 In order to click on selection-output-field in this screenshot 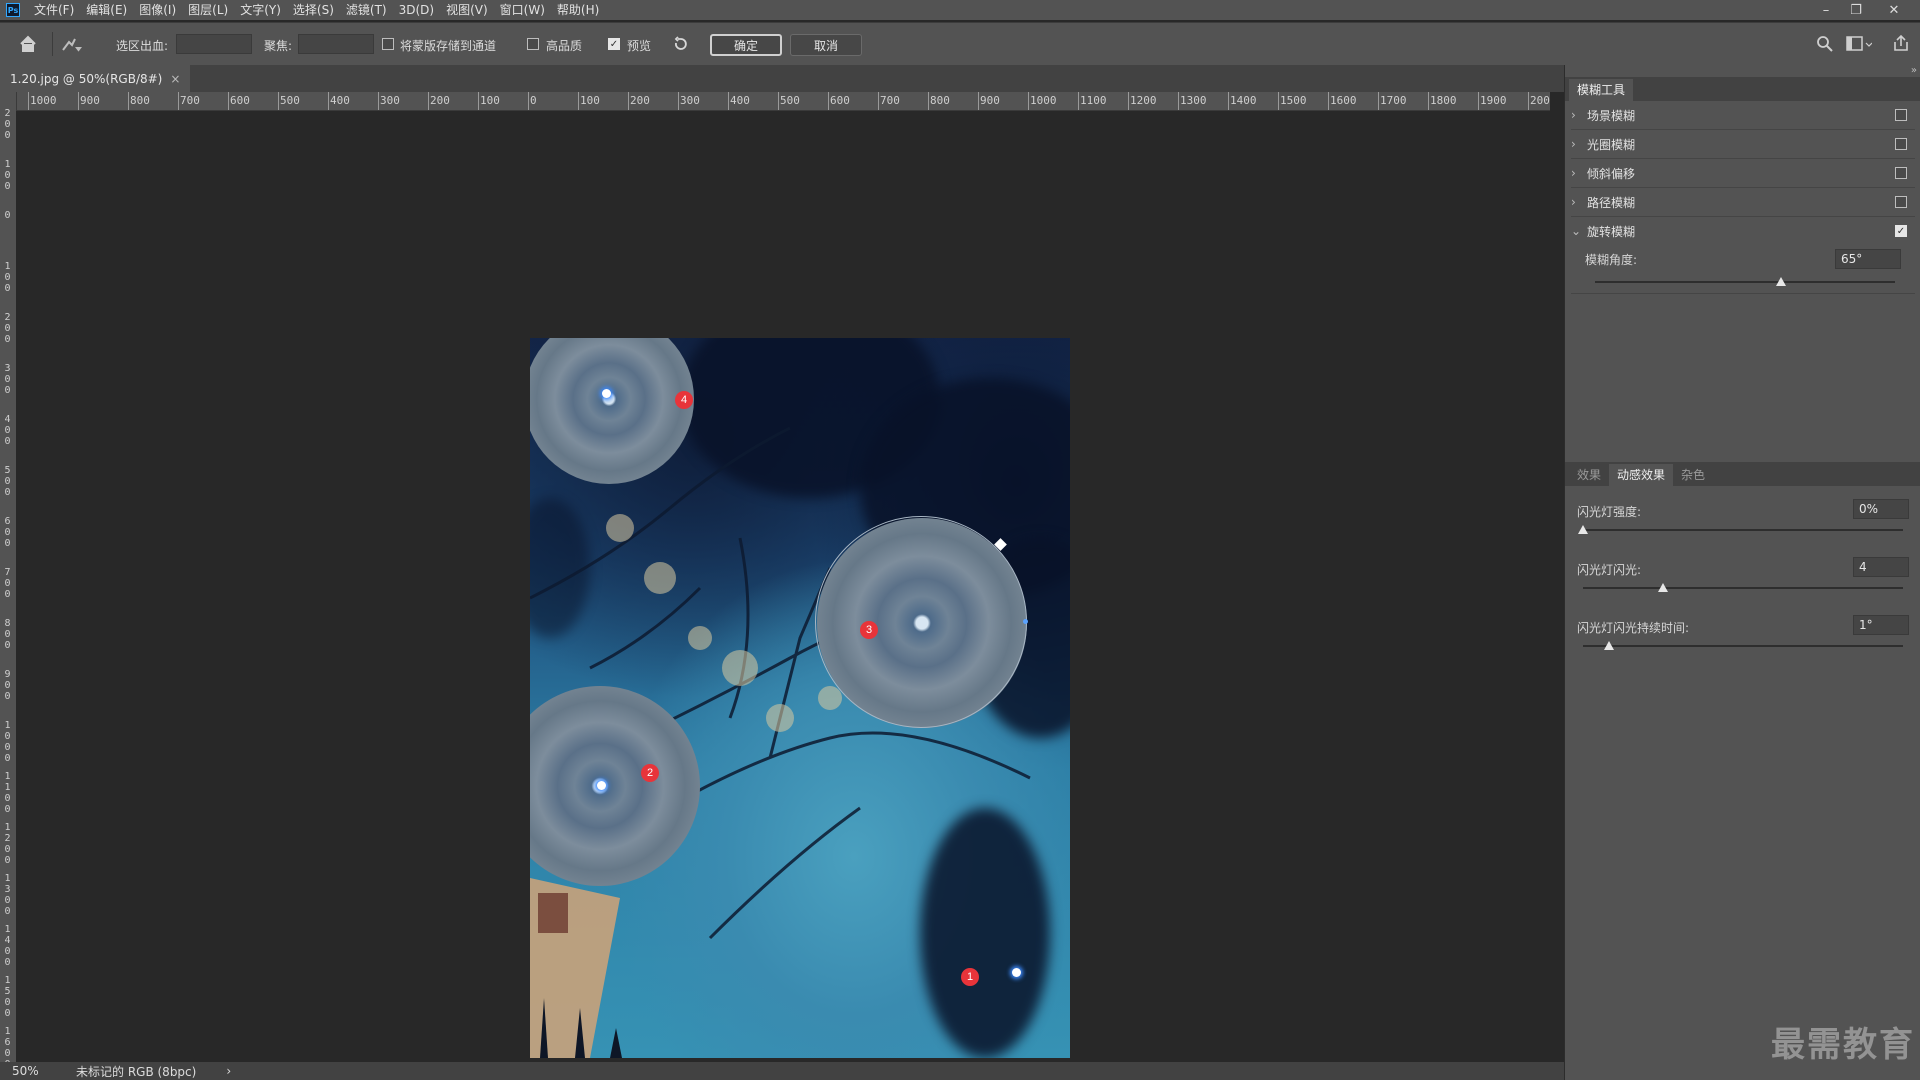, I will do `click(214, 44)`.